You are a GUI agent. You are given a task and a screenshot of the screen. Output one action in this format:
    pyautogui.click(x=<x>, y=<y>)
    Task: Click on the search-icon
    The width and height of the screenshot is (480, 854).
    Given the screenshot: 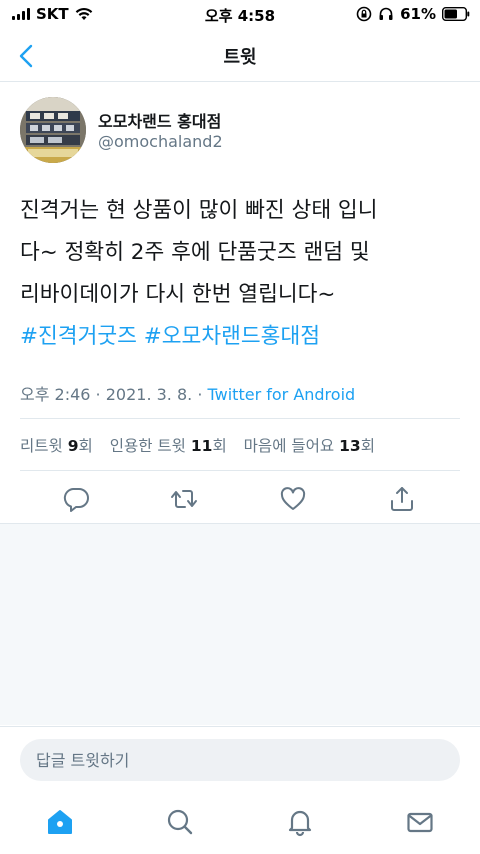 What is the action you would take?
    pyautogui.click(x=180, y=822)
    